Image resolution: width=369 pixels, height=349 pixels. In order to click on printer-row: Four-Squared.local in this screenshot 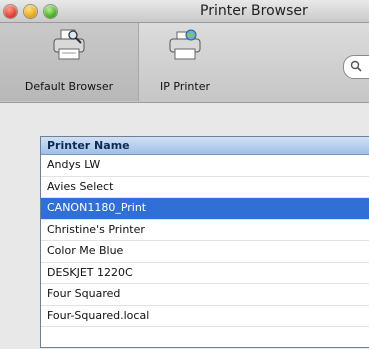, I will do `click(205, 316)`.